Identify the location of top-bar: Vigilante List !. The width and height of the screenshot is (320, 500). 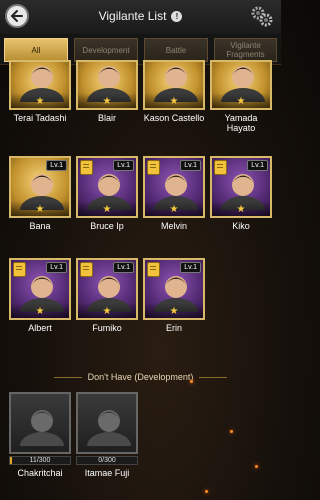
(140, 17).